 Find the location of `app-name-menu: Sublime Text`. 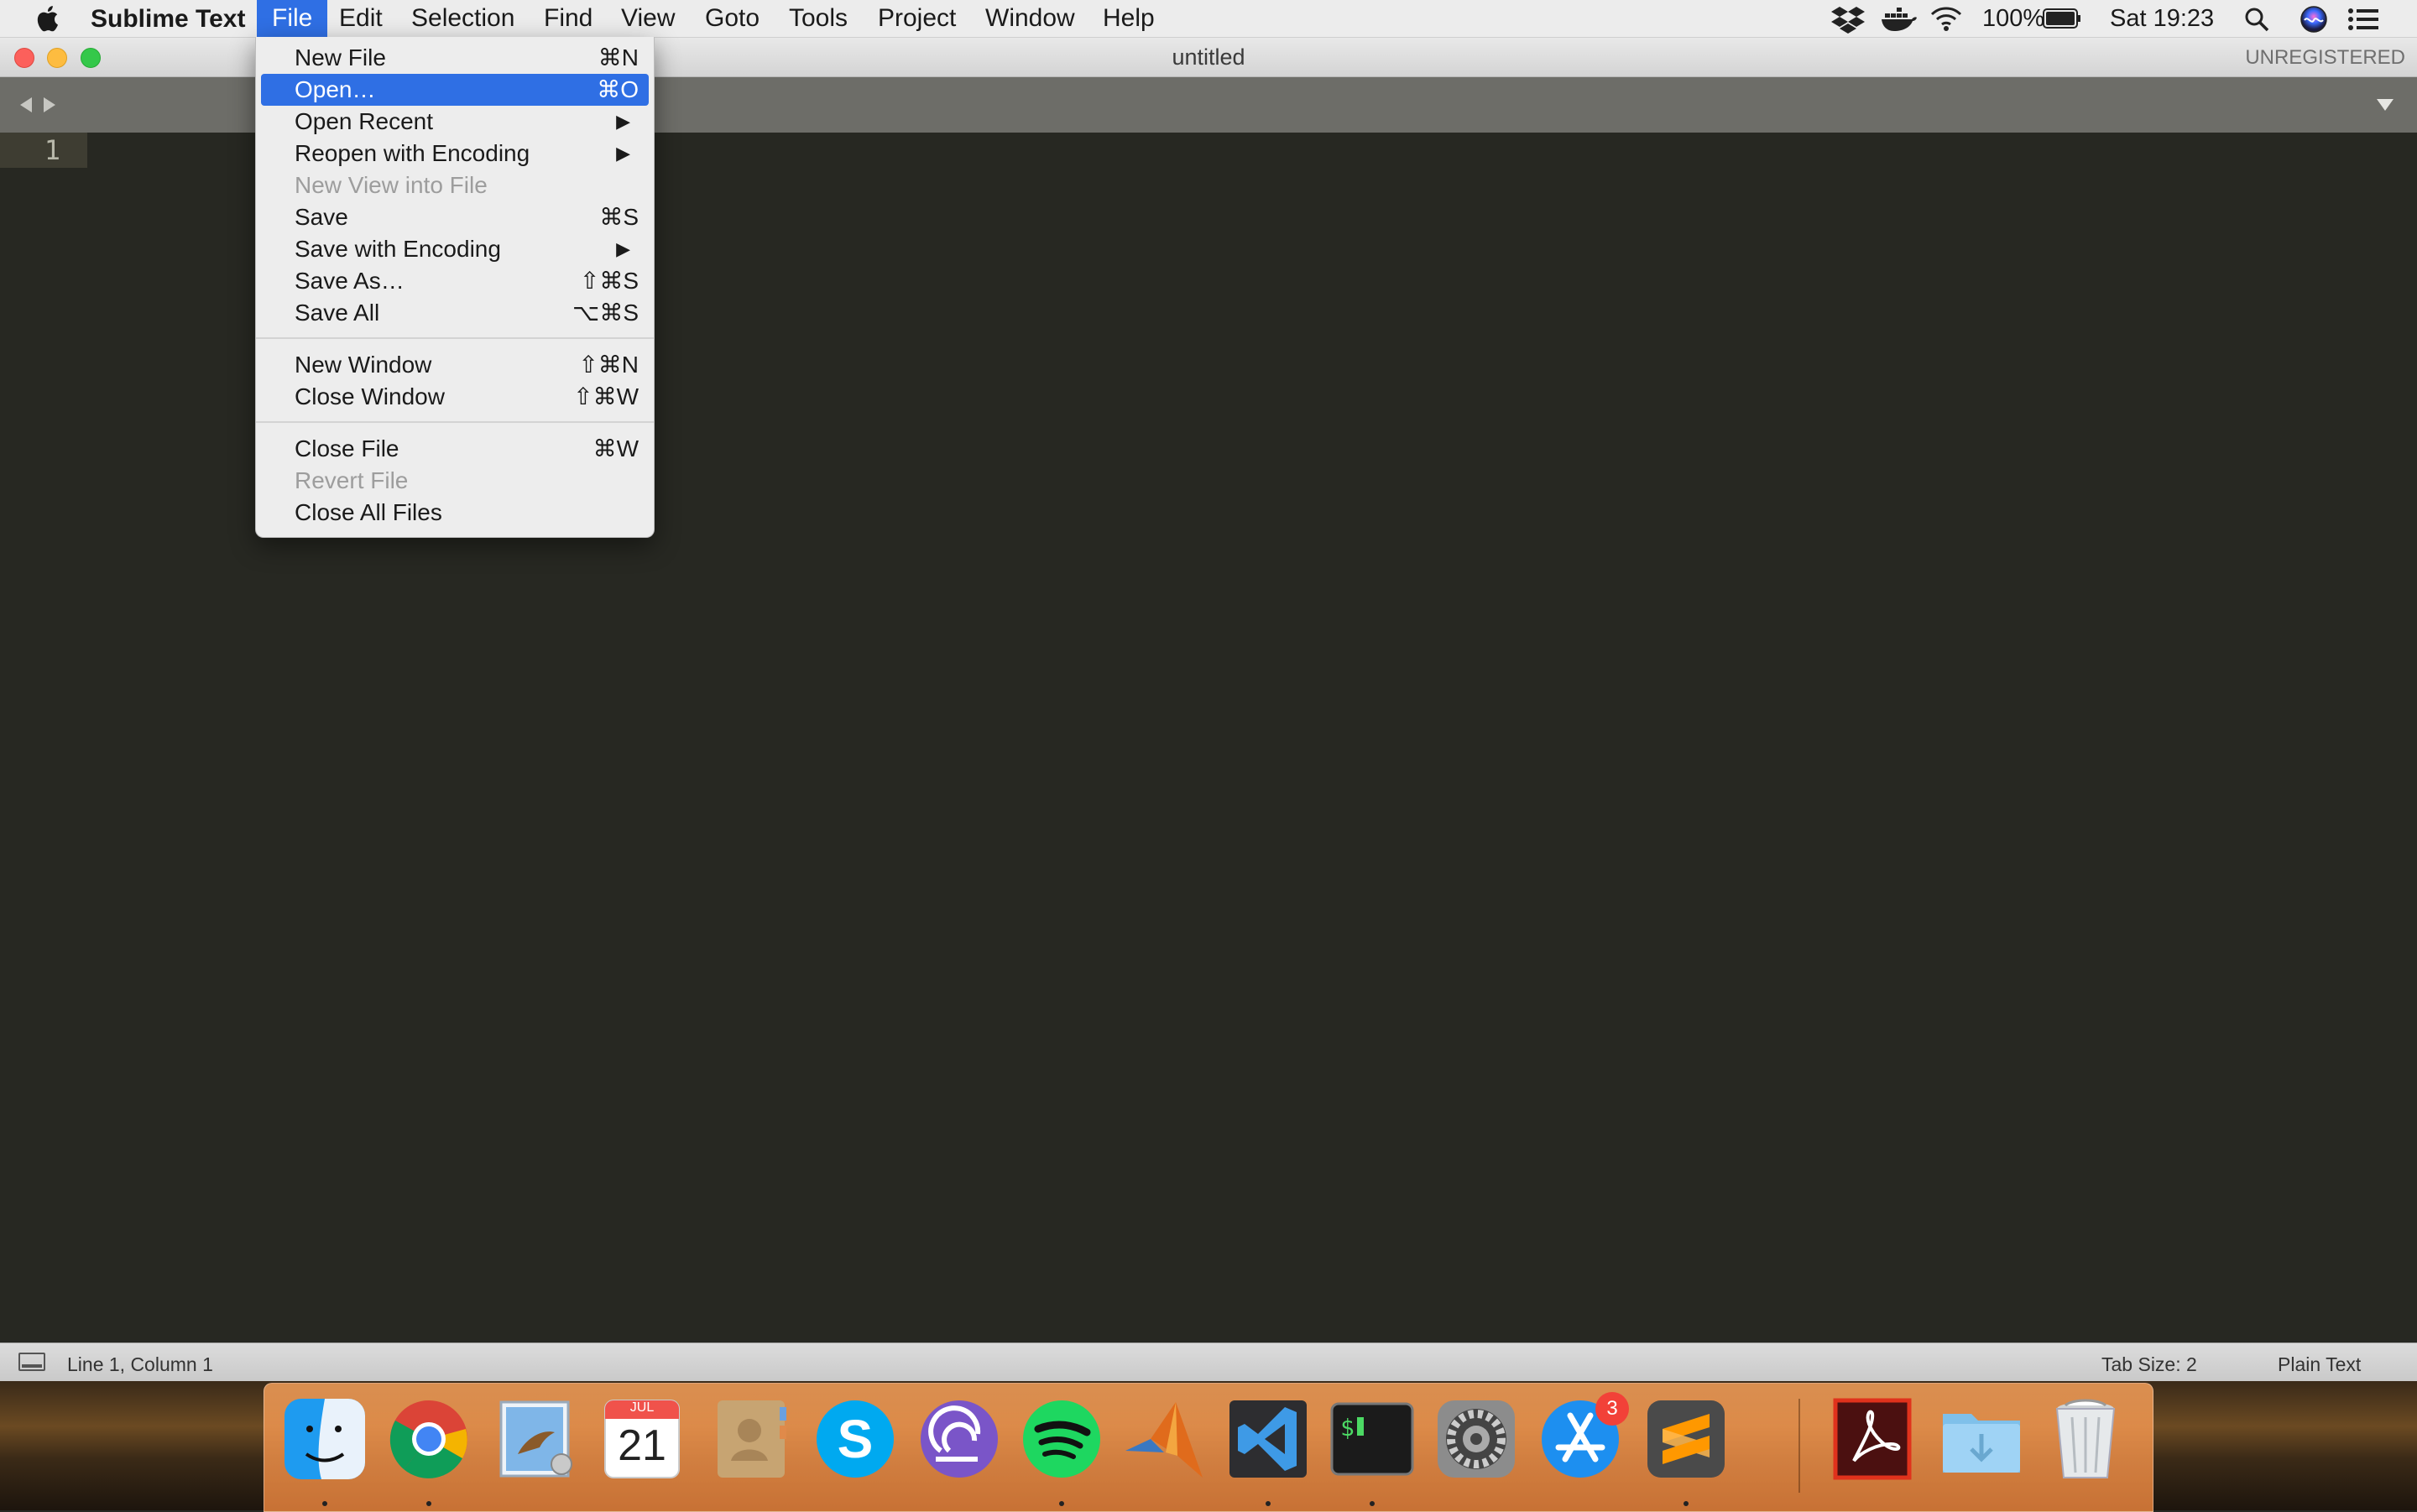

app-name-menu: Sublime Text is located at coordinates (168, 20).